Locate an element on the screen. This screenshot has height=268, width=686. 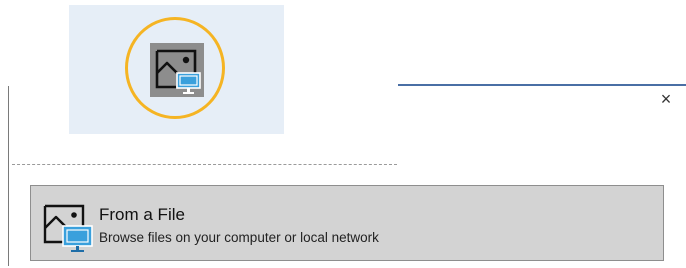
dashed-separator is located at coordinates (204, 164).